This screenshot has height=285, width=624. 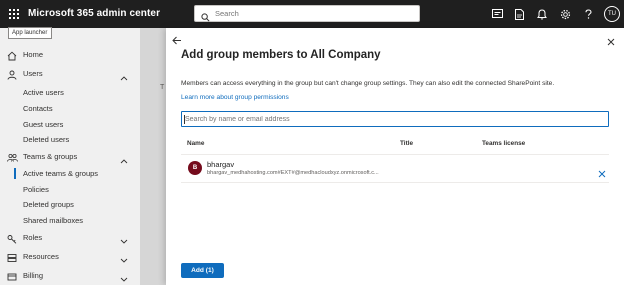 I want to click on sidebar-item-shared-mailboxes: Shared mailboxes, so click(x=70, y=220).